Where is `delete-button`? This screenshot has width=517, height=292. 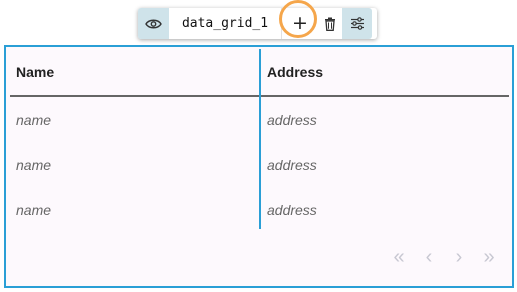 delete-button is located at coordinates (330, 23).